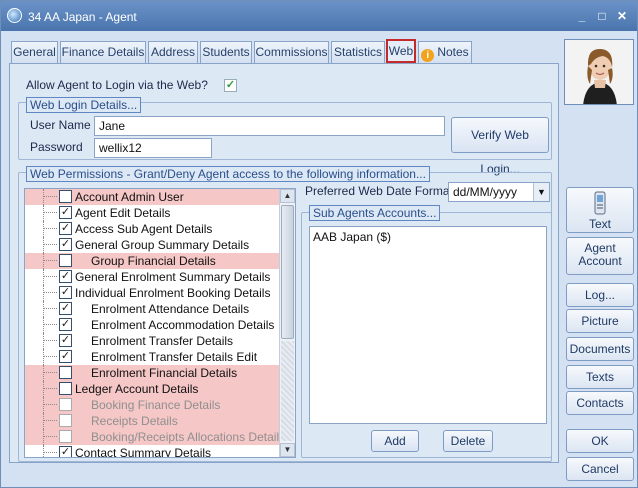 The width and height of the screenshot is (638, 488). I want to click on list-item: Ledger Account Details, so click(153, 389).